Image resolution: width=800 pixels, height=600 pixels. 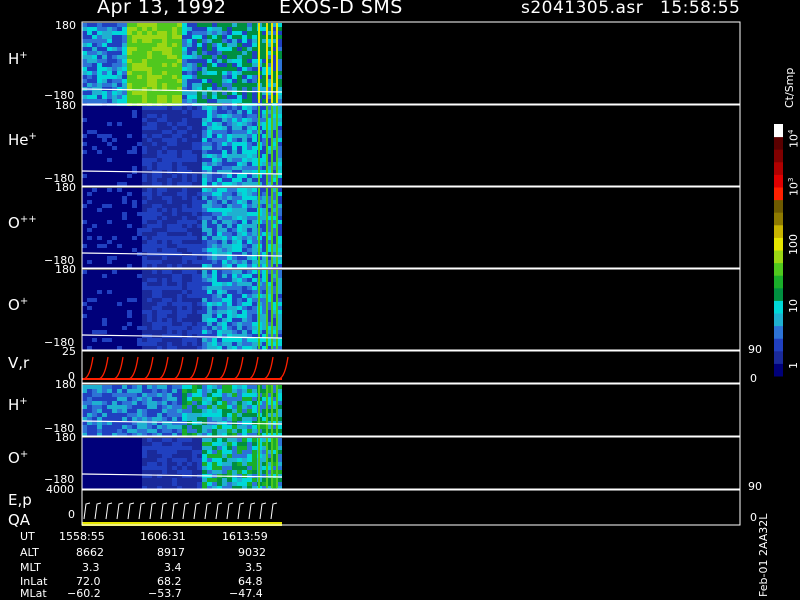 What do you see at coordinates (65, 105) in the screenshot?
I see `ytick-max-he: 180` at bounding box center [65, 105].